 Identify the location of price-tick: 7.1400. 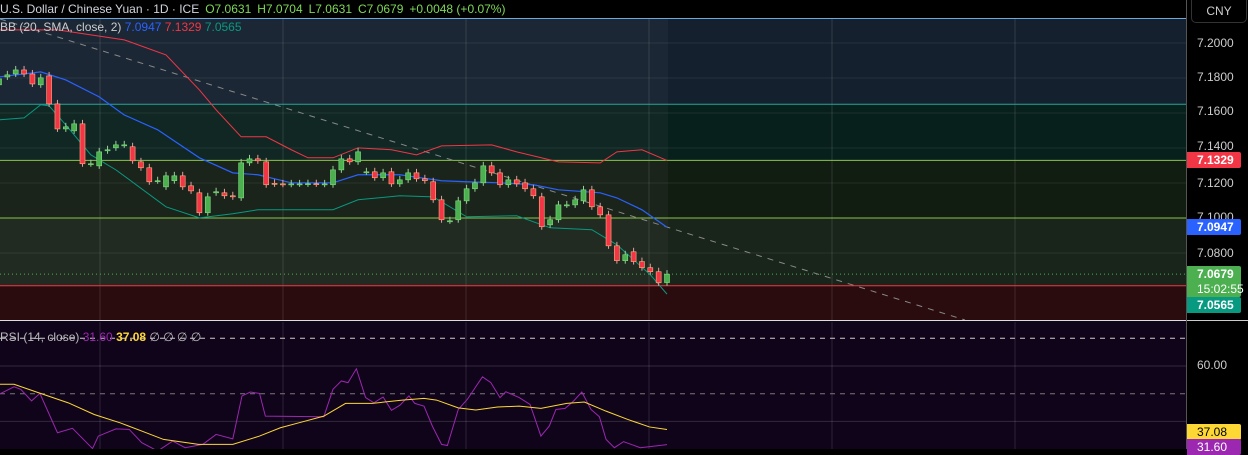
(1215, 146).